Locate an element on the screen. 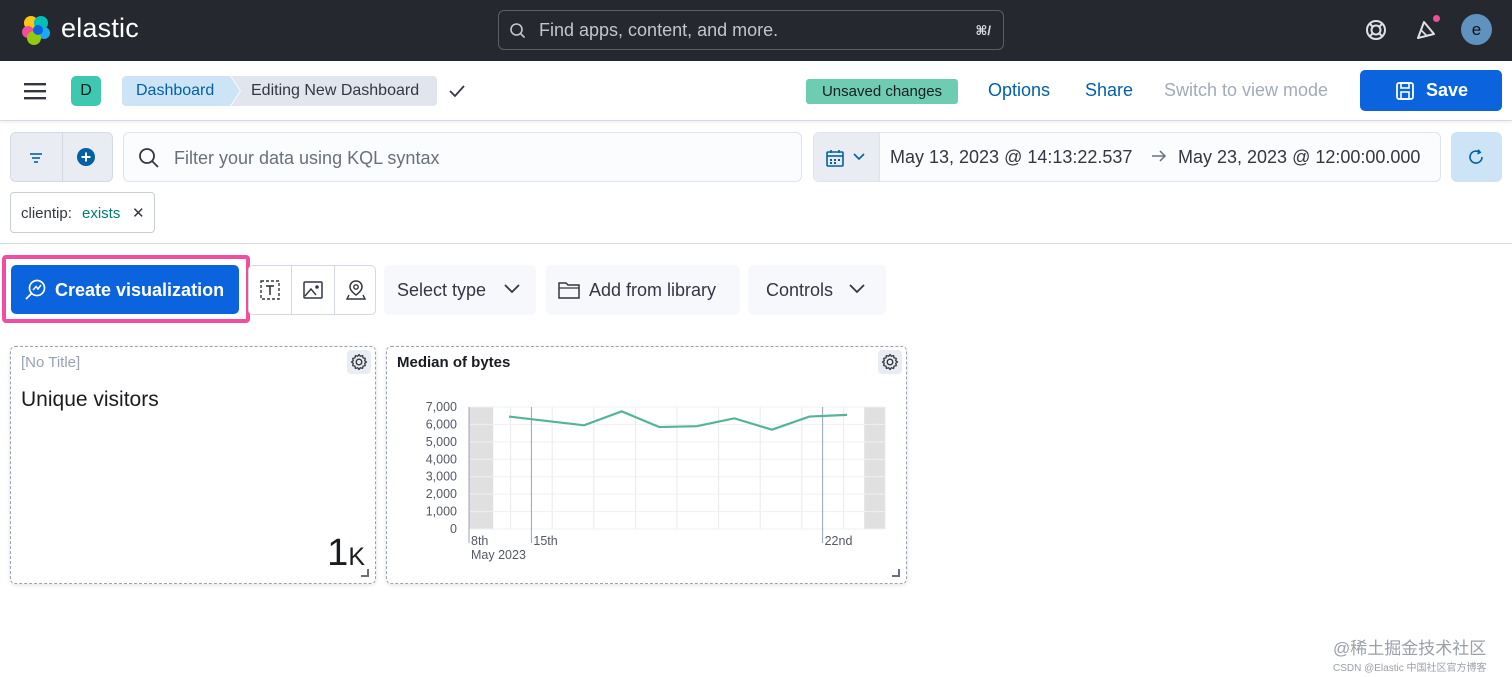 The height and width of the screenshot is (677, 1512). add-map-button is located at coordinates (356, 290).